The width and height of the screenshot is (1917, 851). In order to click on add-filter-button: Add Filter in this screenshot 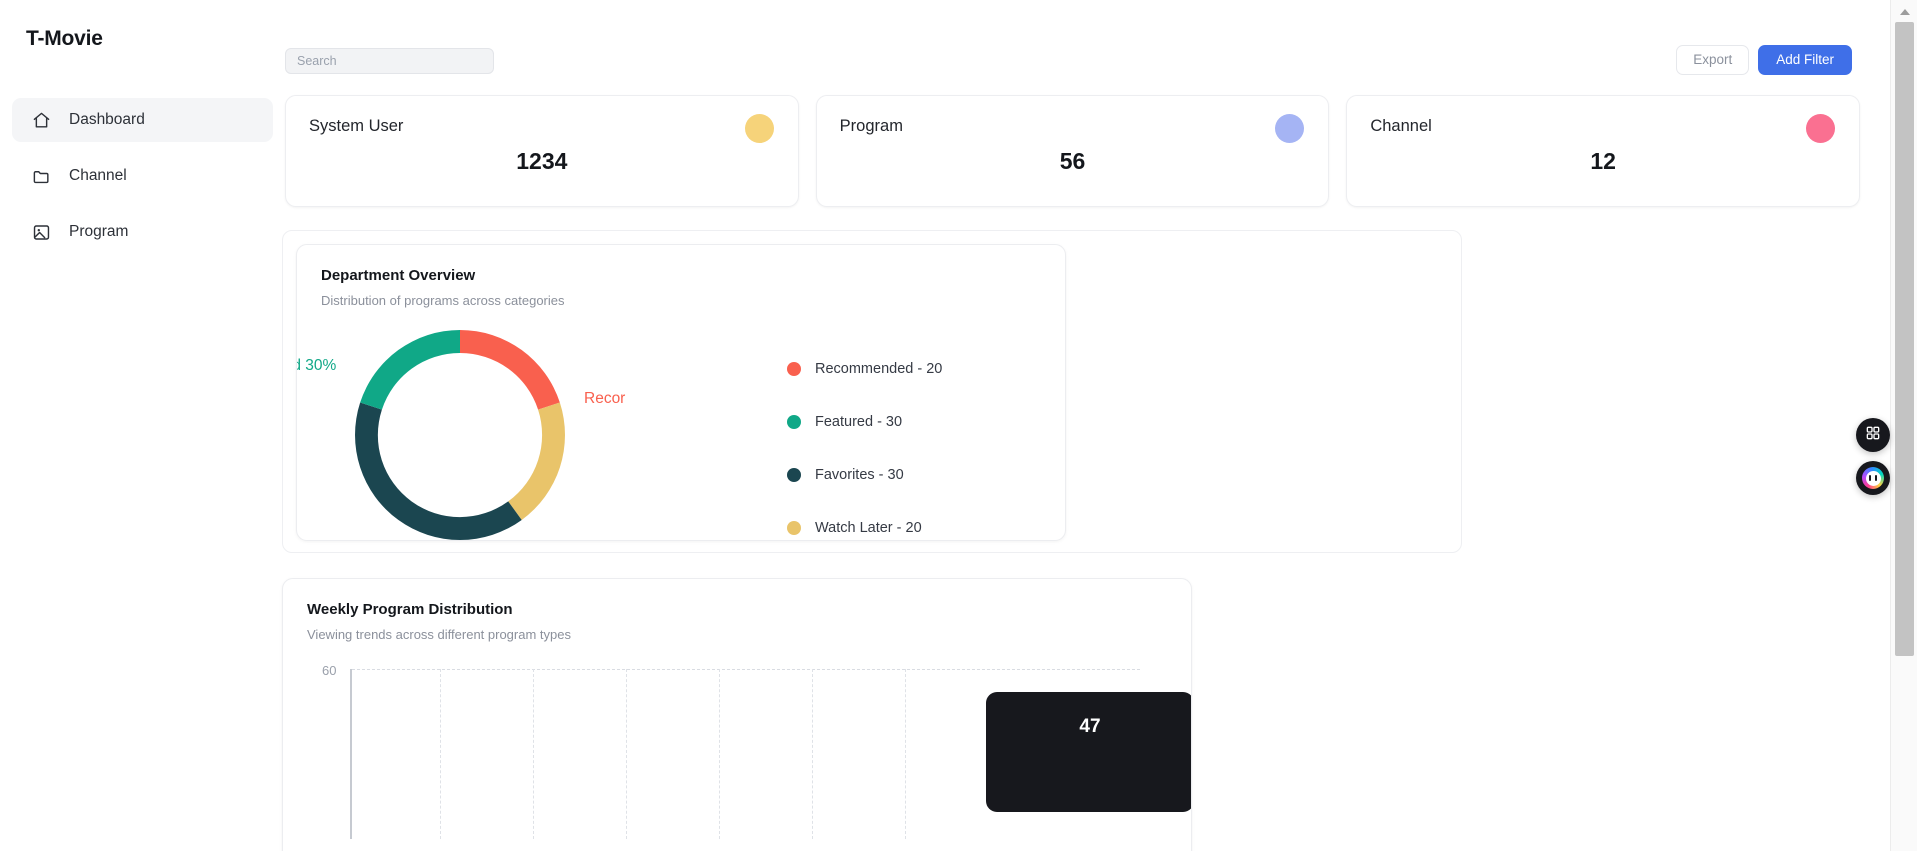, I will do `click(1805, 60)`.